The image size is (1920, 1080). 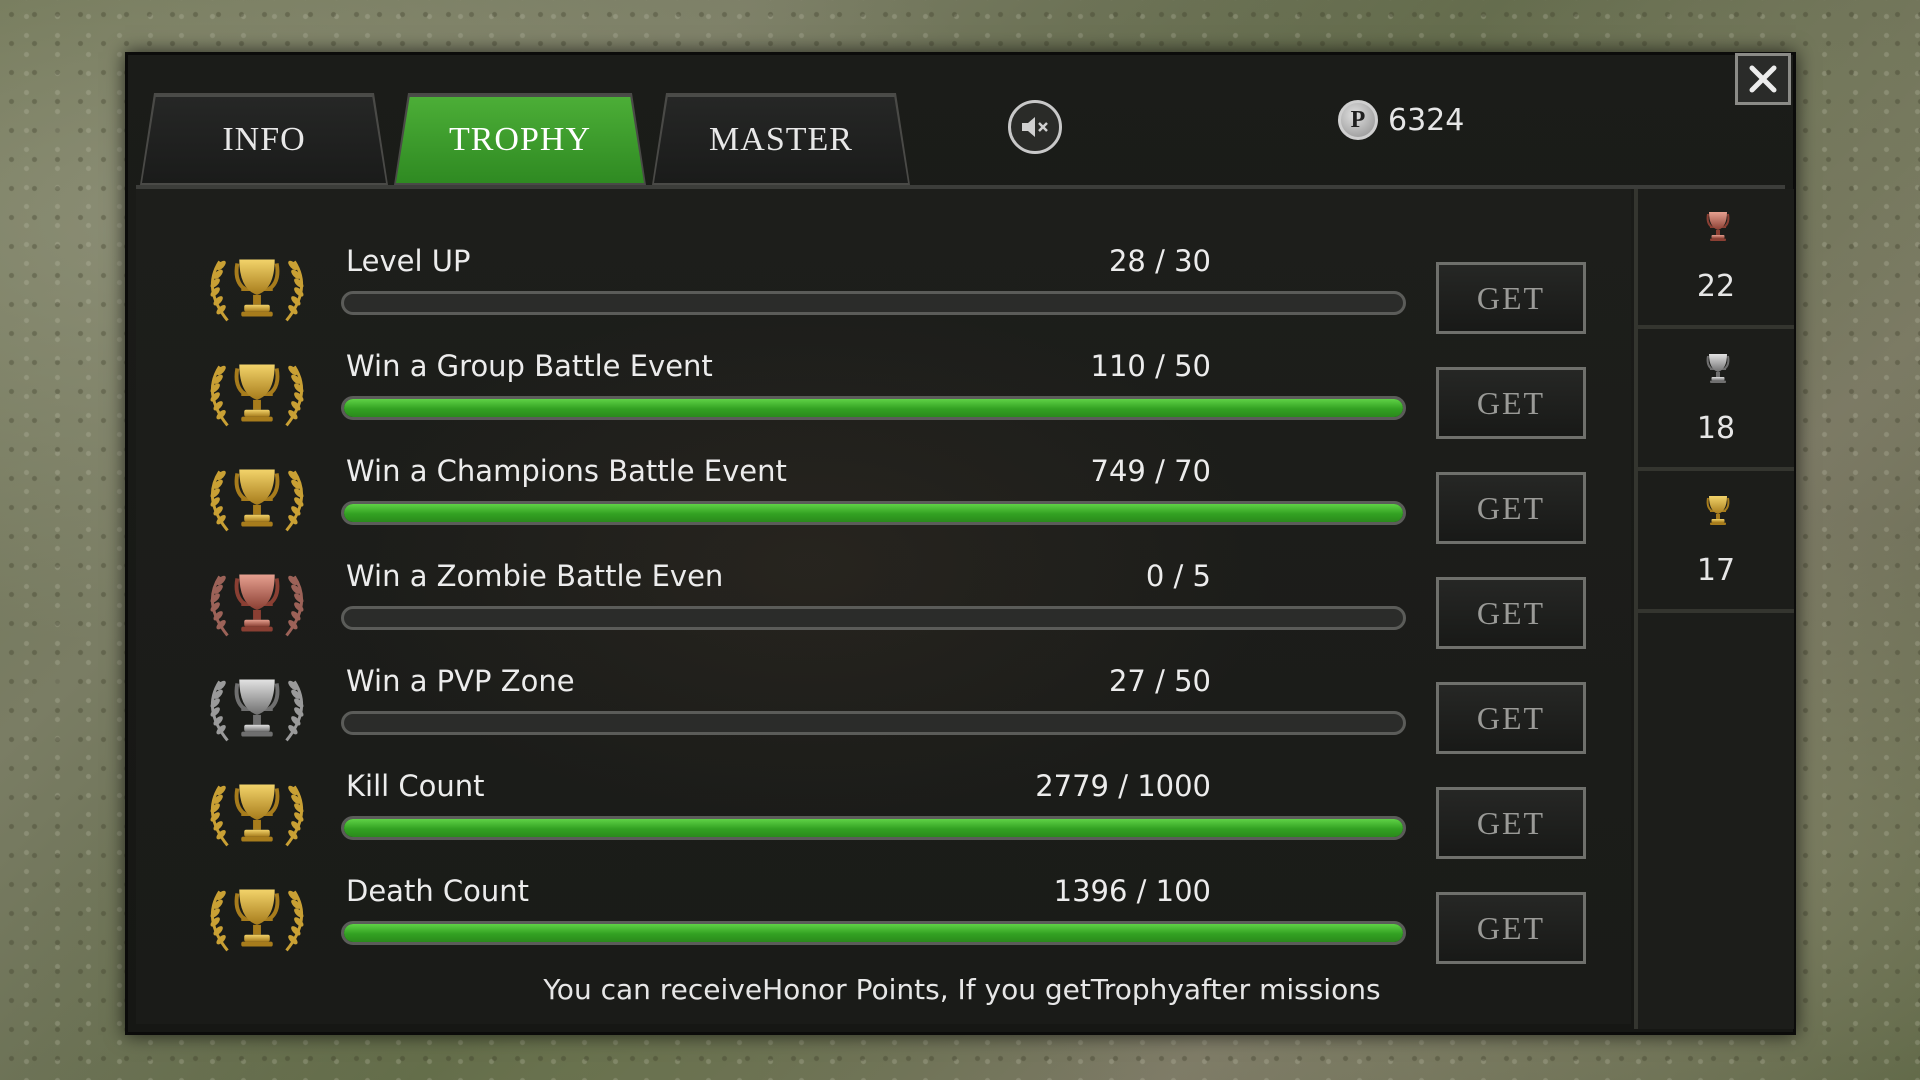 I want to click on mission-row: Level UP 28 / 30 GET, so click(x=883, y=281).